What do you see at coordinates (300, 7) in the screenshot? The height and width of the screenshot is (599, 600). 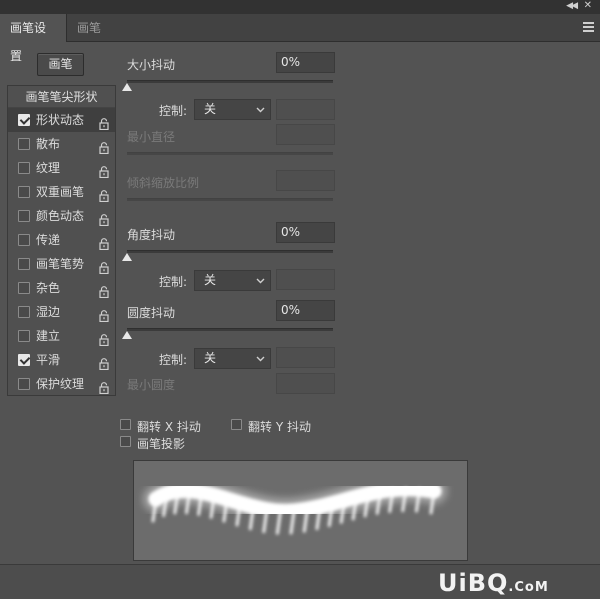 I see `panel-top-strip: ◀◀ ✕` at bounding box center [300, 7].